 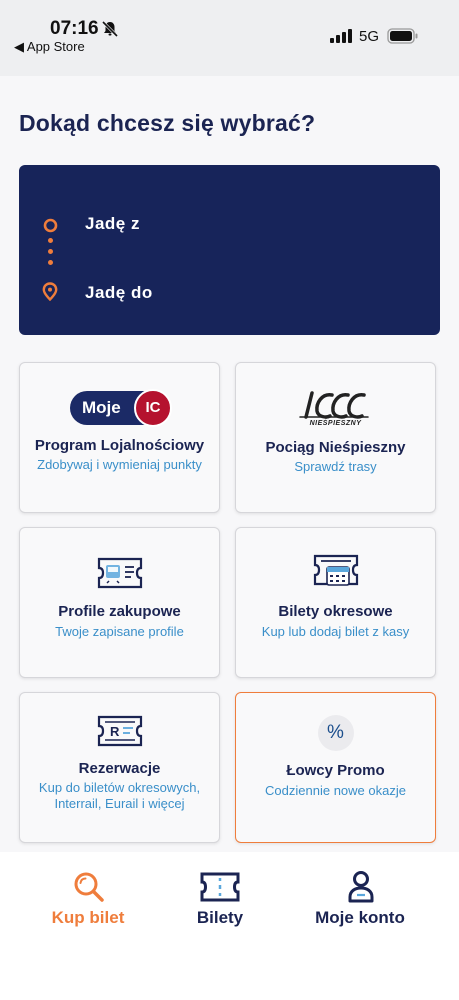 What do you see at coordinates (89, 889) in the screenshot?
I see `search-icon` at bounding box center [89, 889].